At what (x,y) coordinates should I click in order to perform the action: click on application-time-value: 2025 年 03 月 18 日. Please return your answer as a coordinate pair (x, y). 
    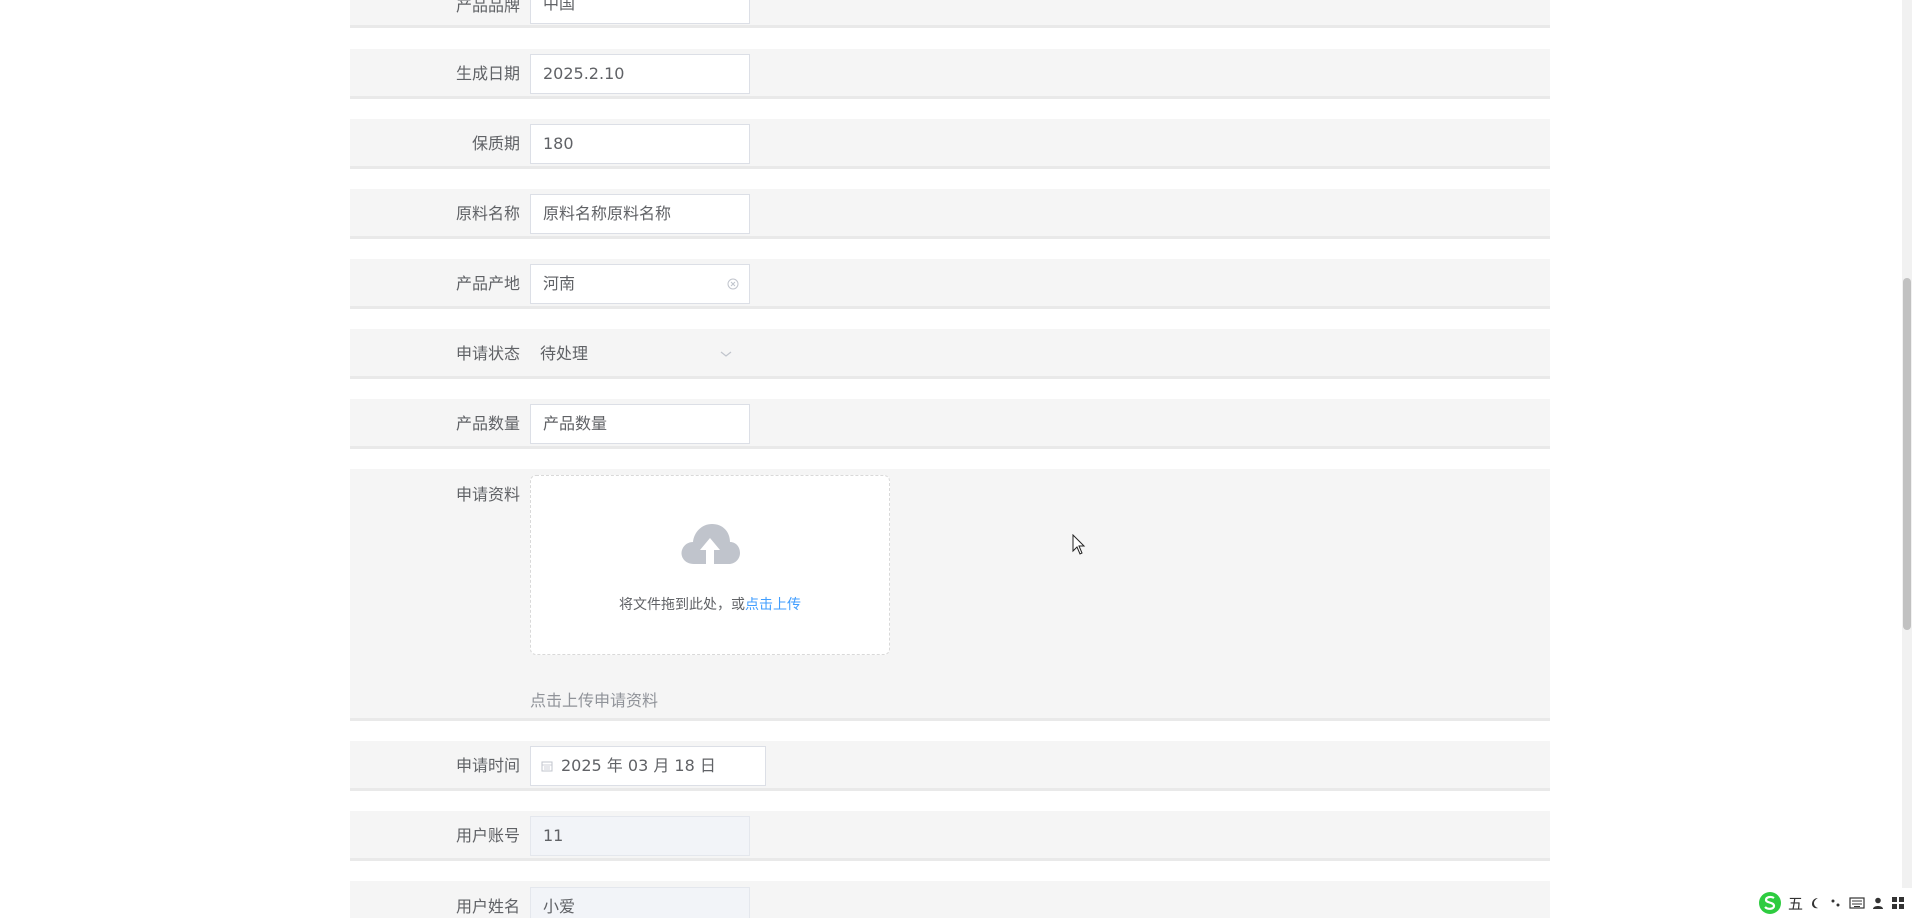
    Looking at the image, I should click on (638, 765).